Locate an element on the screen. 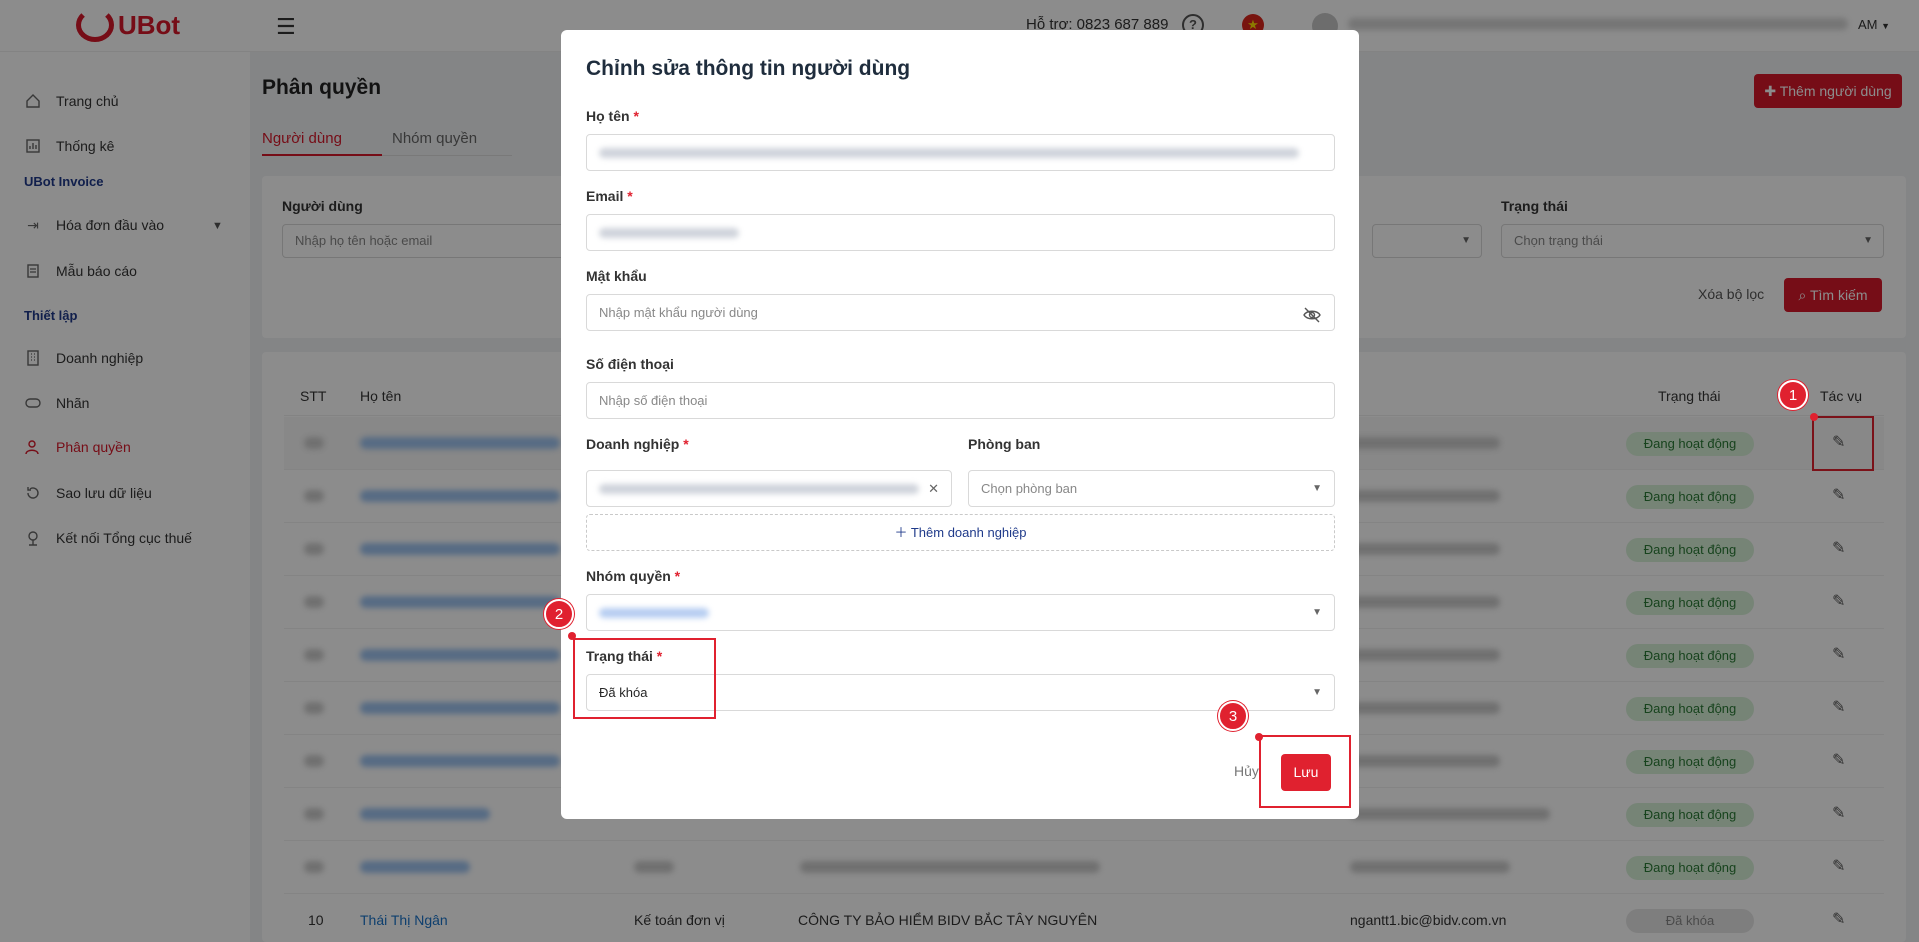  phone-field: Nhập số điện thoại is located at coordinates (960, 400).